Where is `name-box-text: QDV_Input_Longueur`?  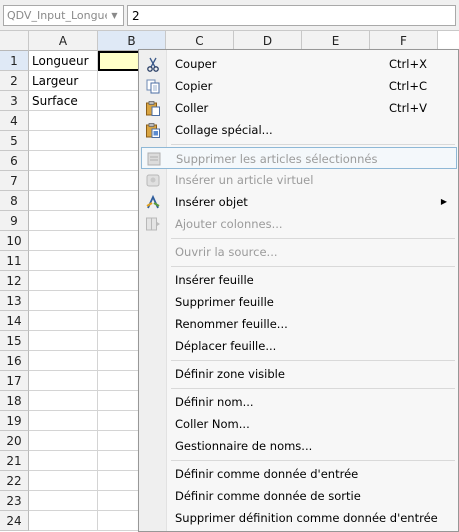 name-box-text: QDV_Input_Longueur is located at coordinates (57, 15).